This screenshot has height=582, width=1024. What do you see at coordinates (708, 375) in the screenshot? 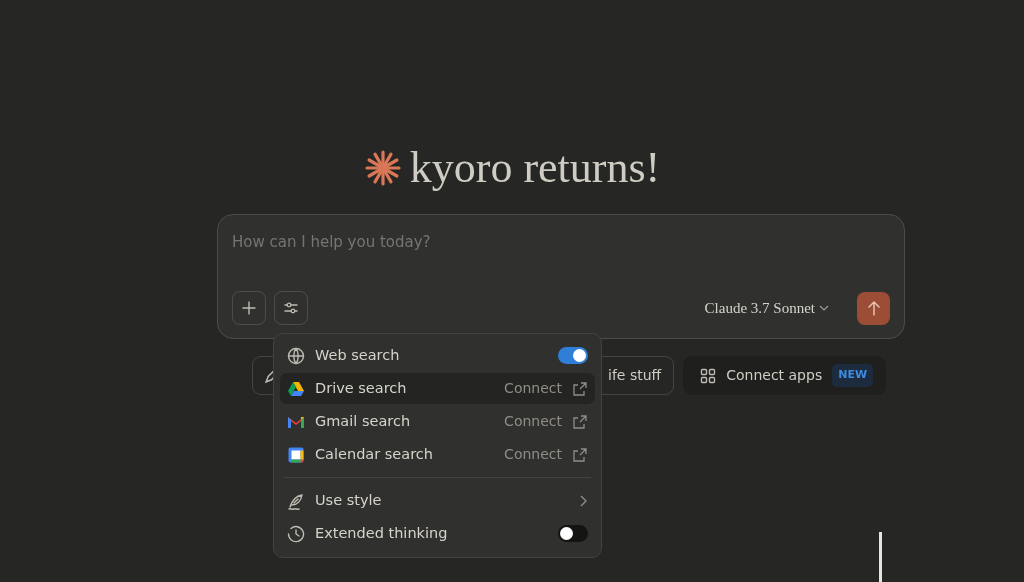
I see `grid-icon` at bounding box center [708, 375].